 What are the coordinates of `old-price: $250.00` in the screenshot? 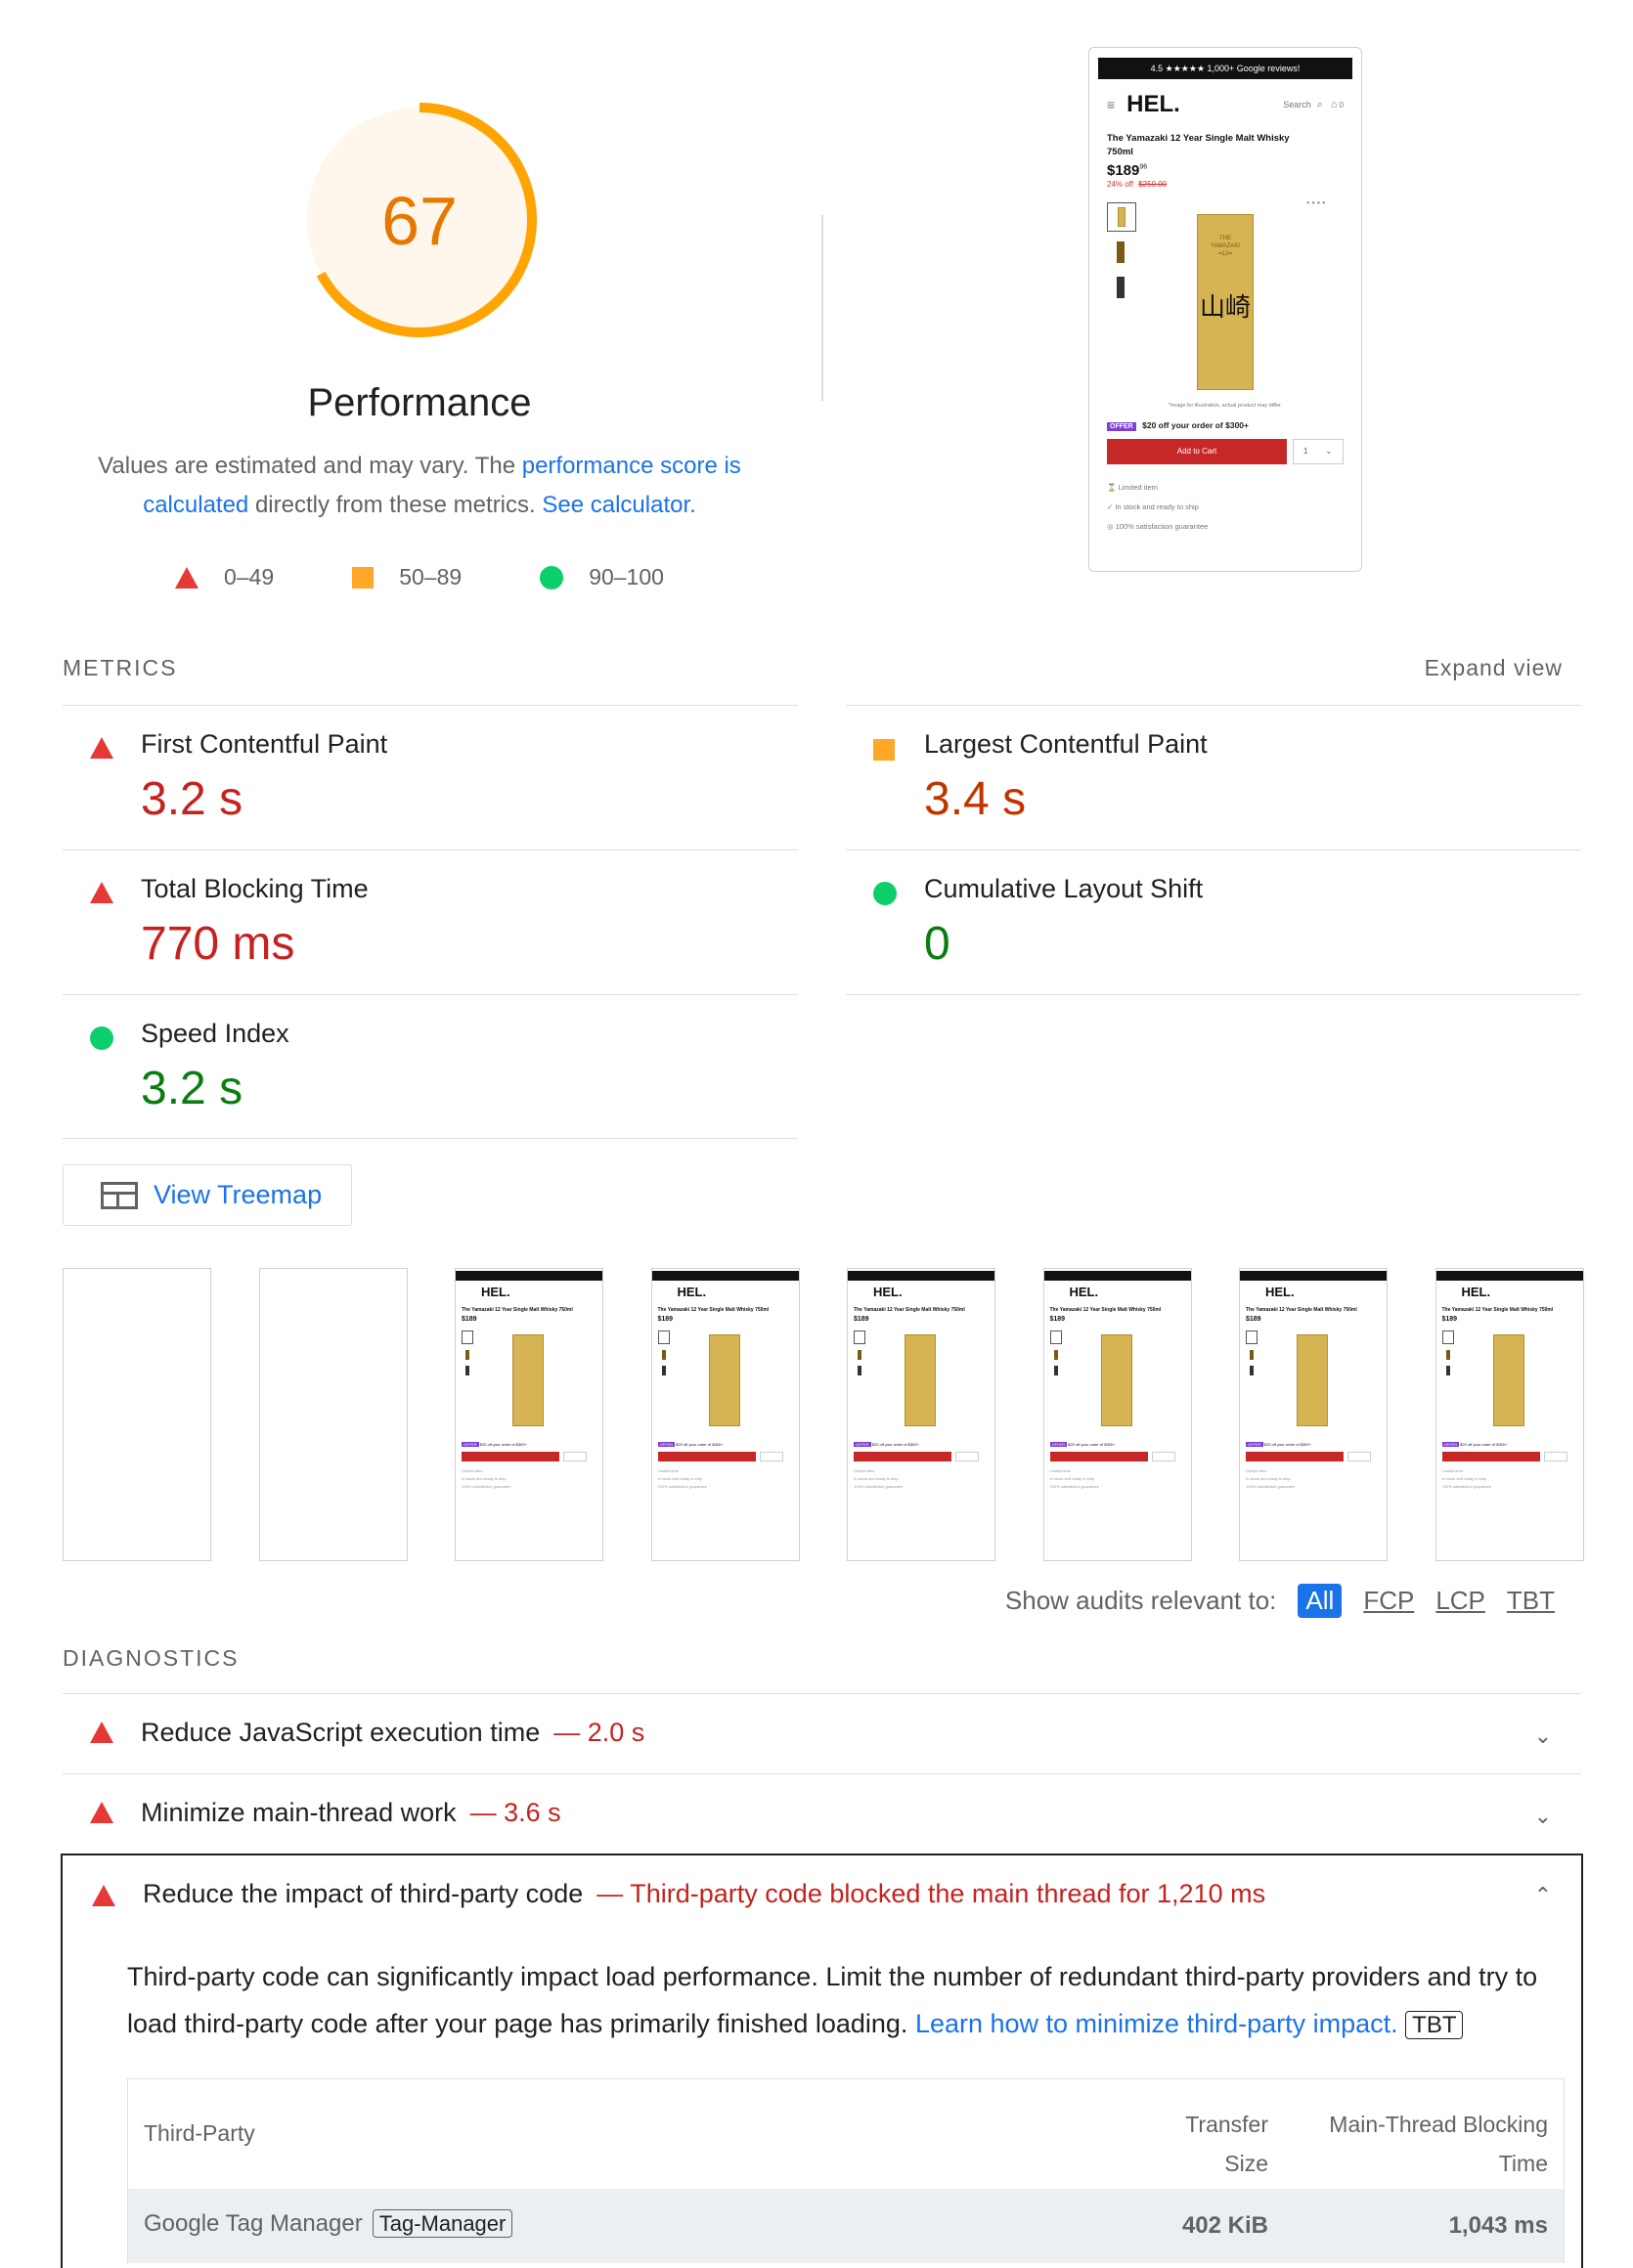 It's located at (1153, 184).